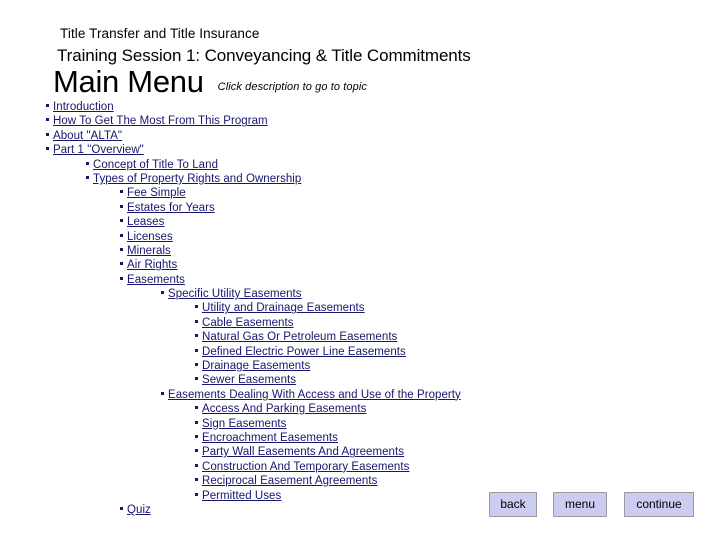 The width and height of the screenshot is (720, 540). I want to click on menu-item-label: Part 1 "Overview", so click(98, 150).